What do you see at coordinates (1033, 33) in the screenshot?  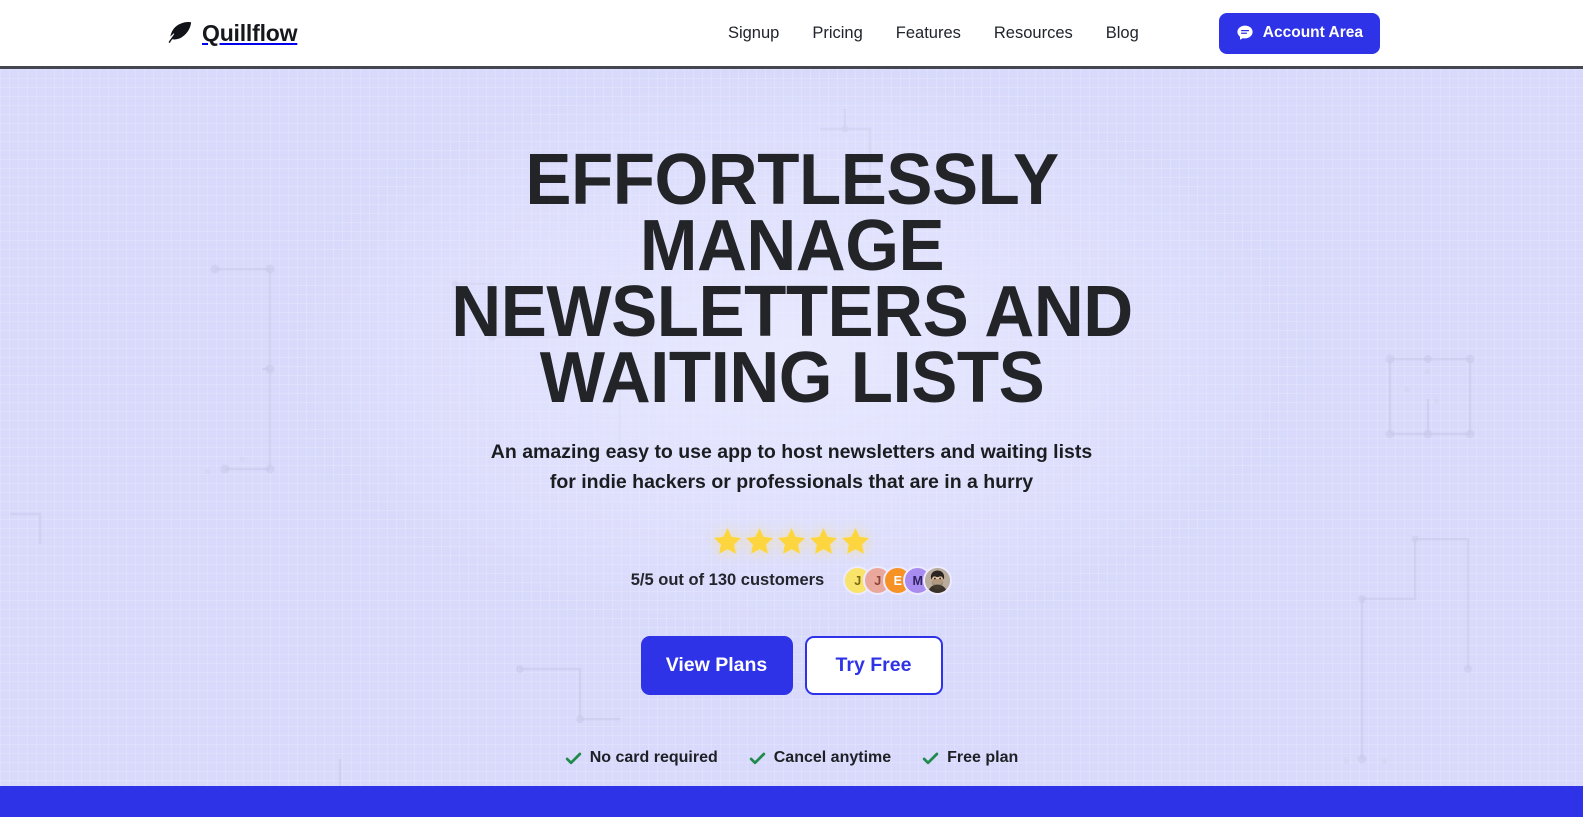 I see `nav-link-resources: Resources` at bounding box center [1033, 33].